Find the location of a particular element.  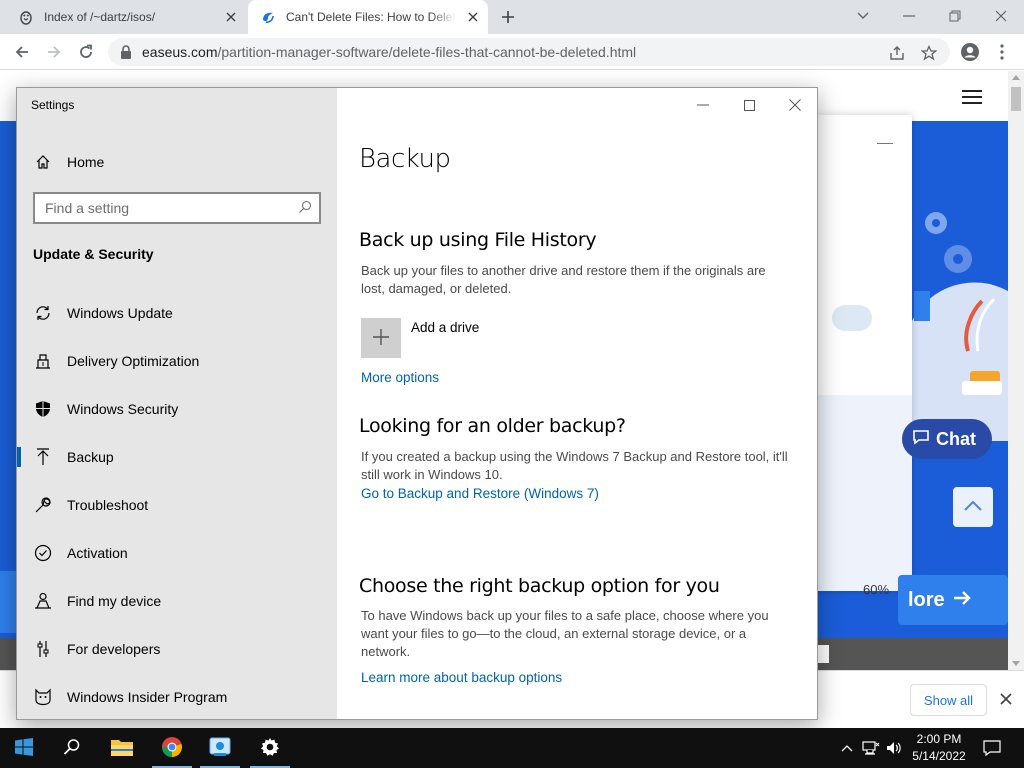

taskbar-app-window is located at coordinates (220, 748).